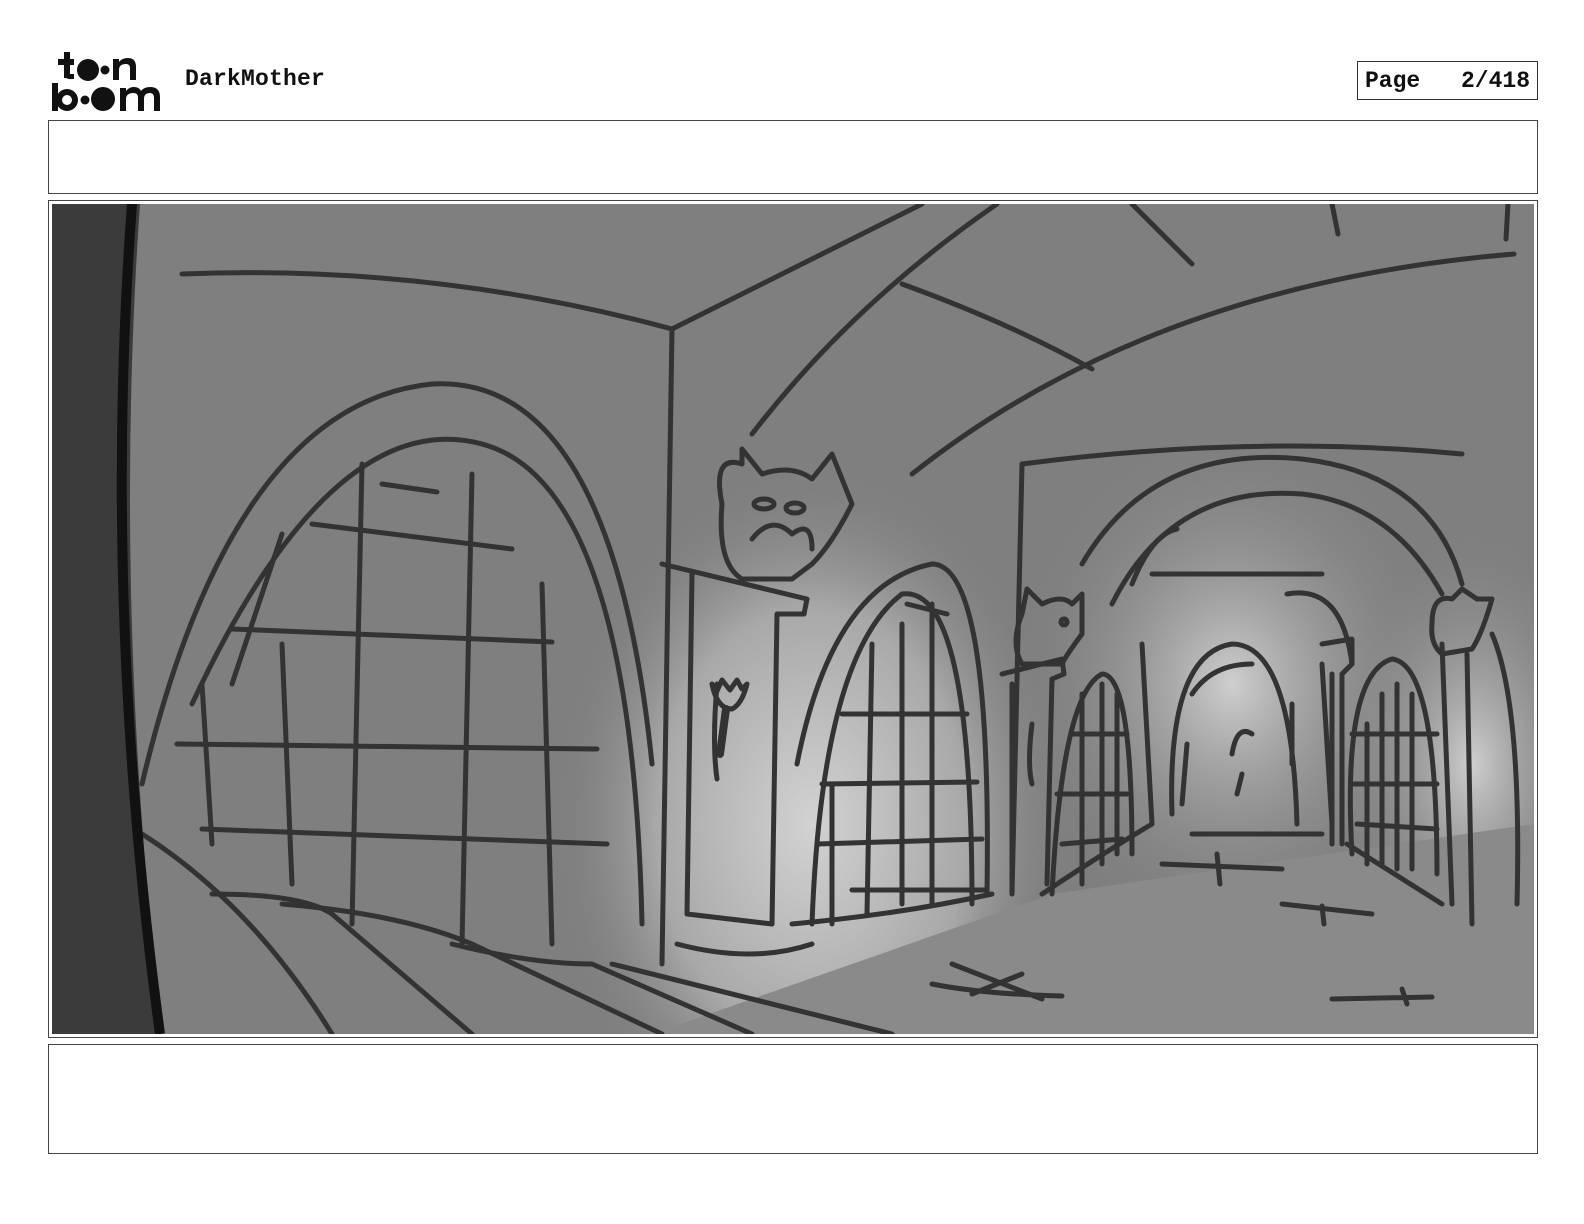 This screenshot has width=1584, height=1224. What do you see at coordinates (1447, 80) in the screenshot?
I see `page-indicator: Page 2/418` at bounding box center [1447, 80].